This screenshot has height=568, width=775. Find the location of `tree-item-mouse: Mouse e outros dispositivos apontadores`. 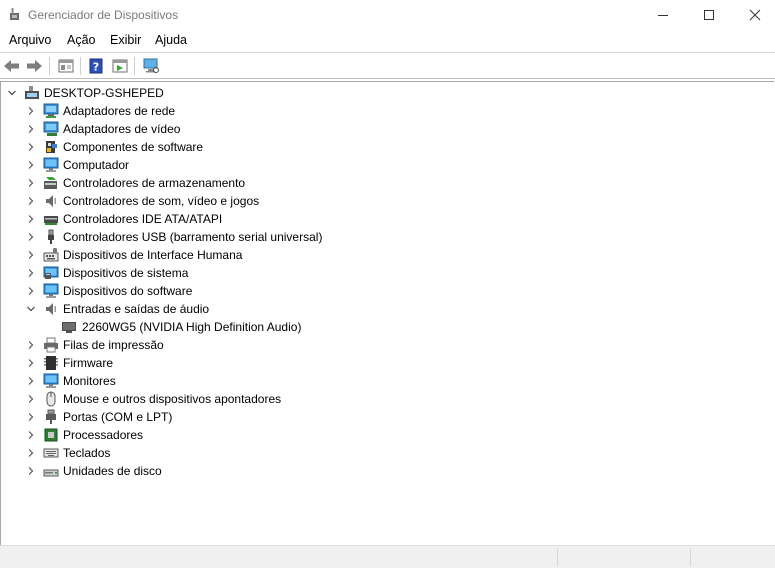

tree-item-mouse: Mouse e outros dispositivos apontadores is located at coordinates (201, 399).